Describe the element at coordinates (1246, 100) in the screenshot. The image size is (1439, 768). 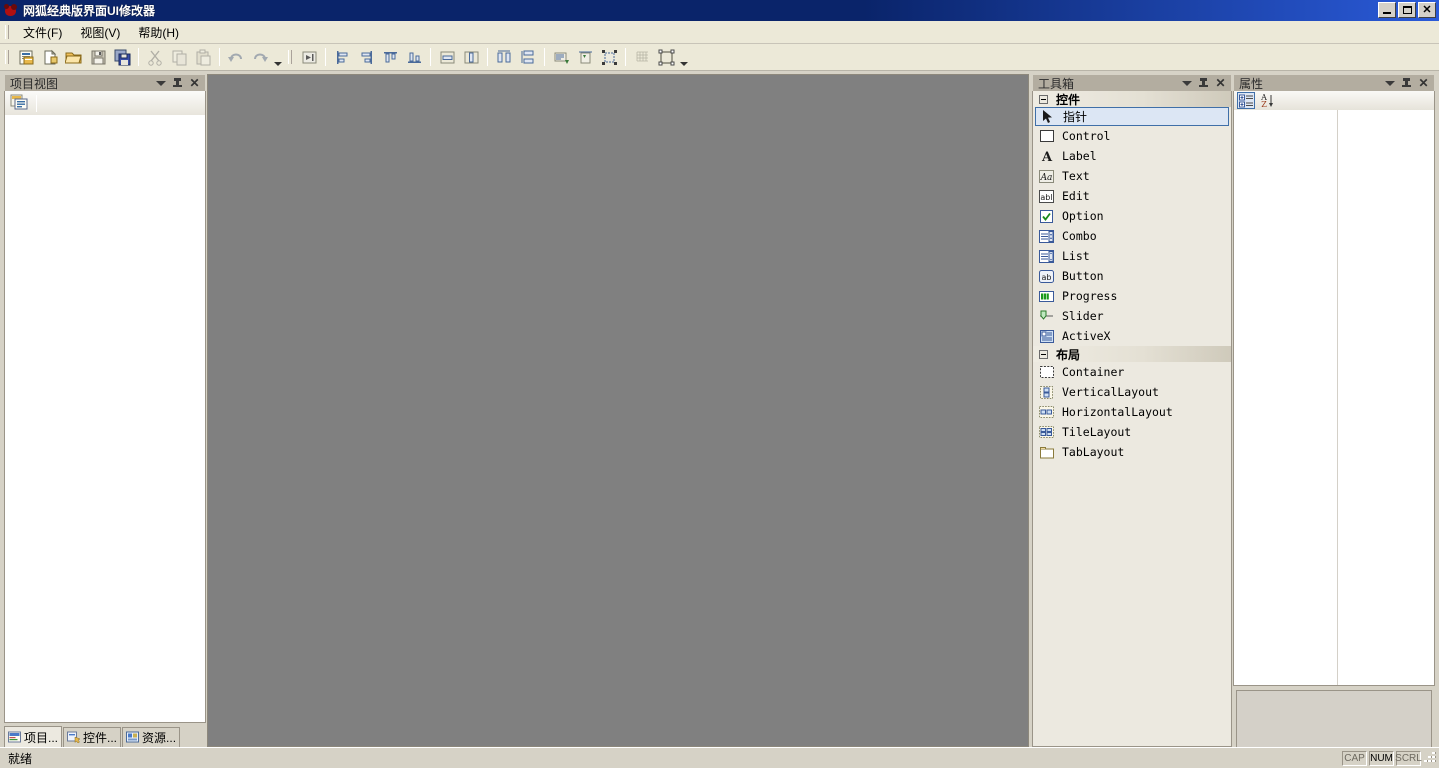
I see `categorized-button` at that location.